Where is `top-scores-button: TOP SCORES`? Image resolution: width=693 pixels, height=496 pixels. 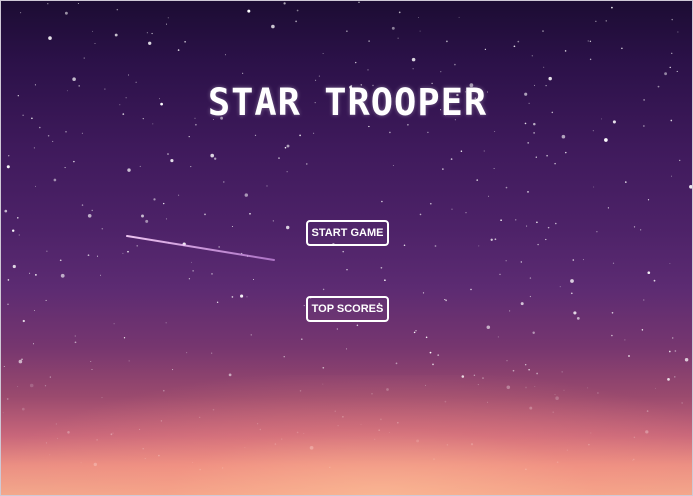 top-scores-button: TOP SCORES is located at coordinates (347, 309).